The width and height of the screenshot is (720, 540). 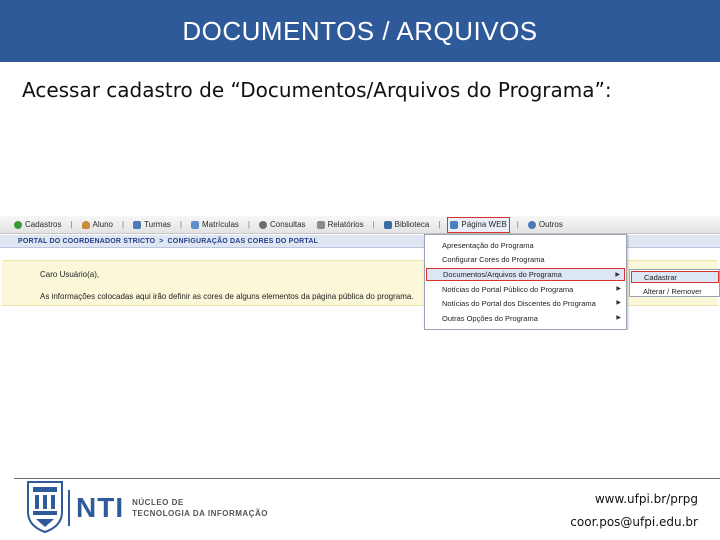 I want to click on library-icon, so click(x=387, y=224).